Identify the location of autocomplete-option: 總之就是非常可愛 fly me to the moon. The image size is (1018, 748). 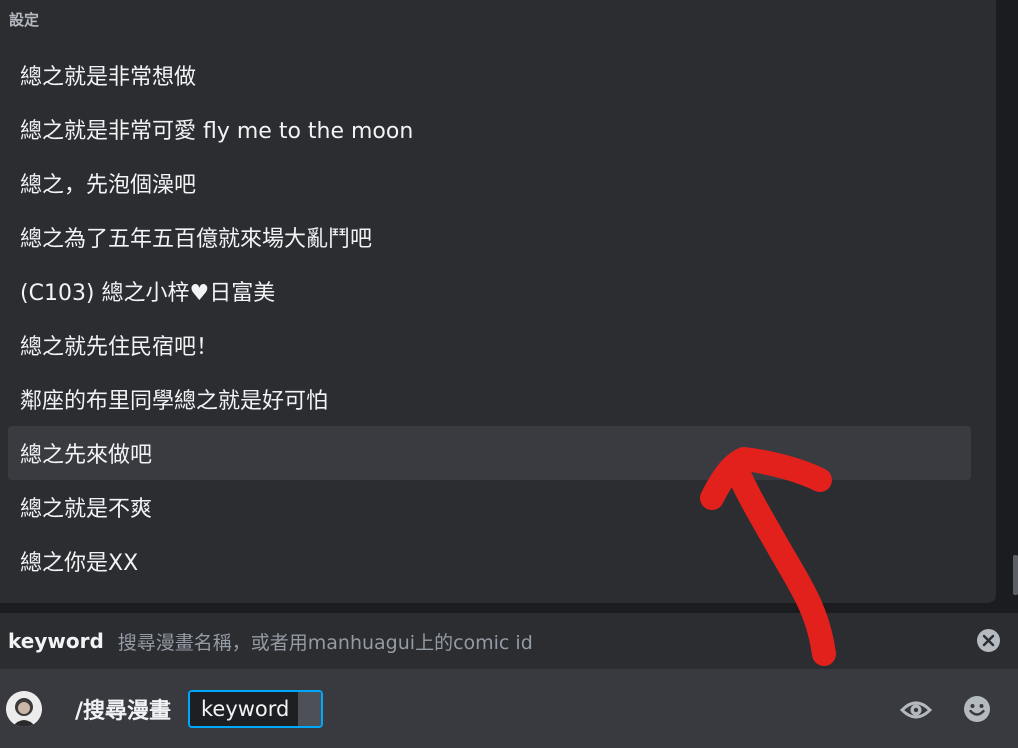
(489, 129).